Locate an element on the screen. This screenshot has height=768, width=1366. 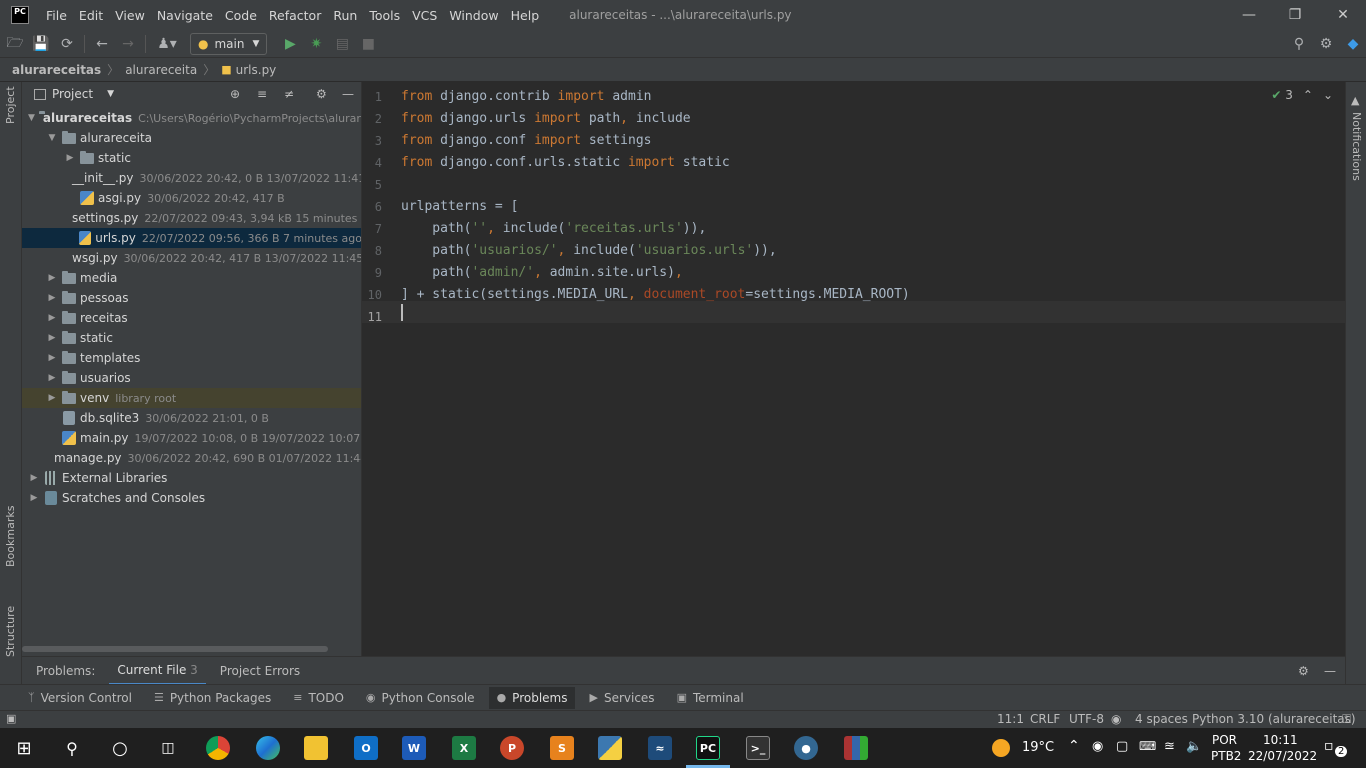
record-icon: ◉ is located at coordinates (1097, 746).